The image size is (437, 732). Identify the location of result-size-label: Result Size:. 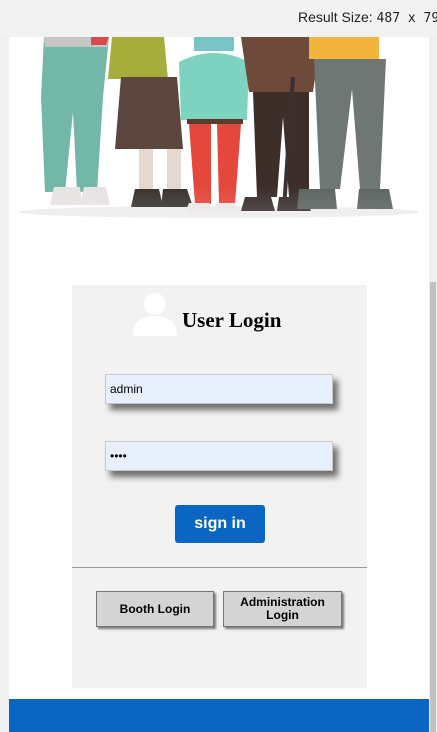
(335, 17).